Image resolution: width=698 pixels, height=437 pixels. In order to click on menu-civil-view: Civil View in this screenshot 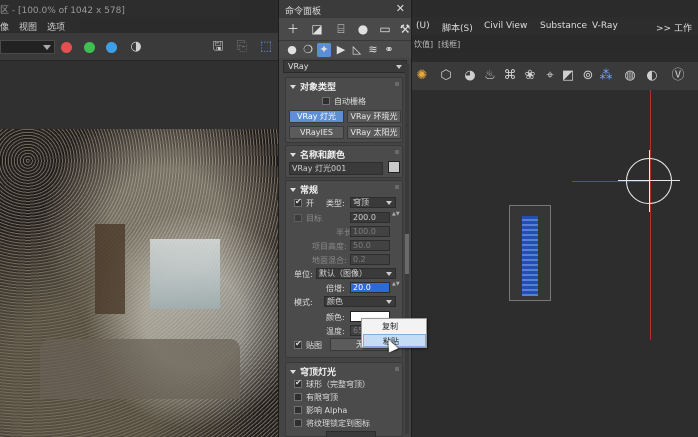, I will do `click(505, 26)`.